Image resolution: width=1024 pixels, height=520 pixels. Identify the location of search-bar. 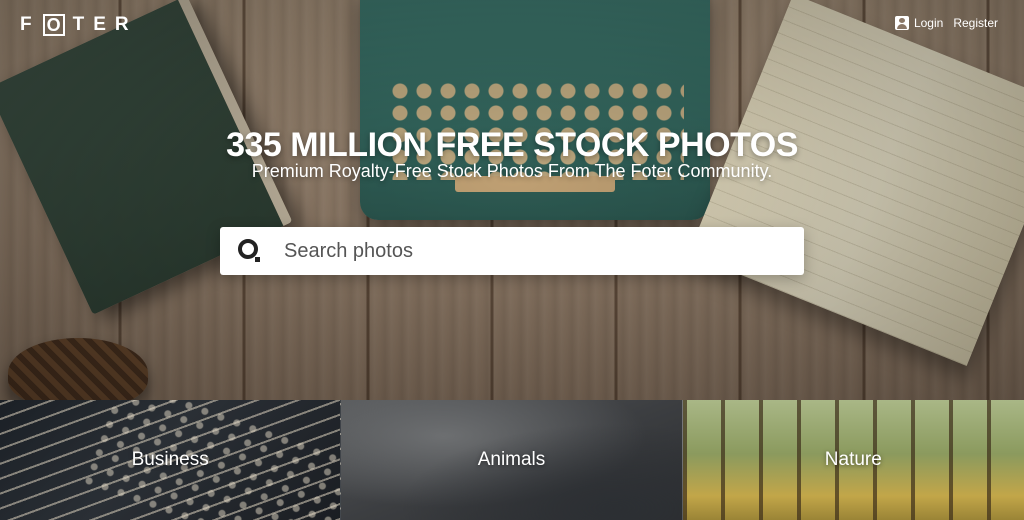
(512, 251).